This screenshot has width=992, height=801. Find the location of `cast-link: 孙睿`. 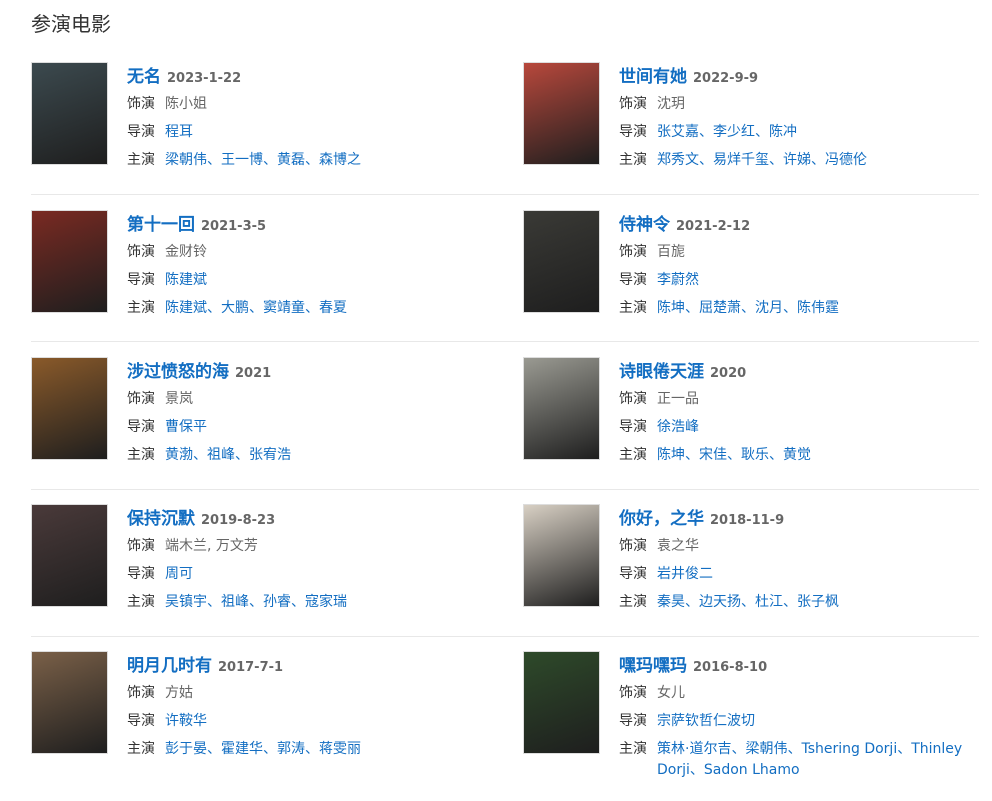

cast-link: 孙睿 is located at coordinates (277, 602).